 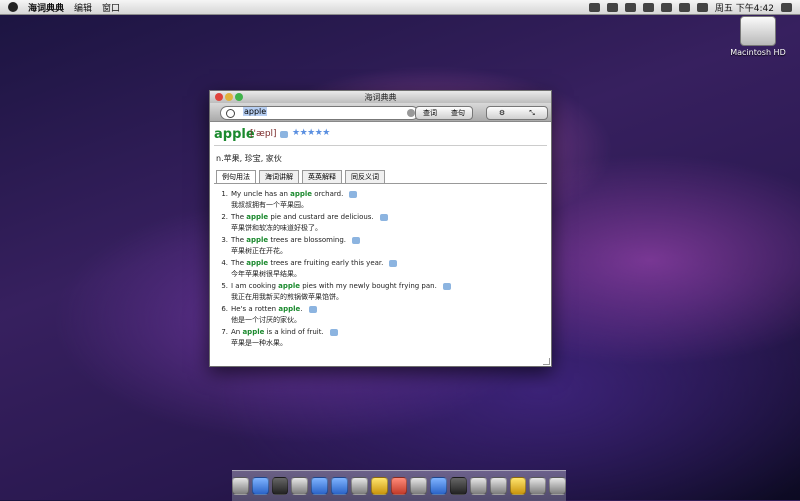 I want to click on dashboard-icon, so click(x=280, y=486).